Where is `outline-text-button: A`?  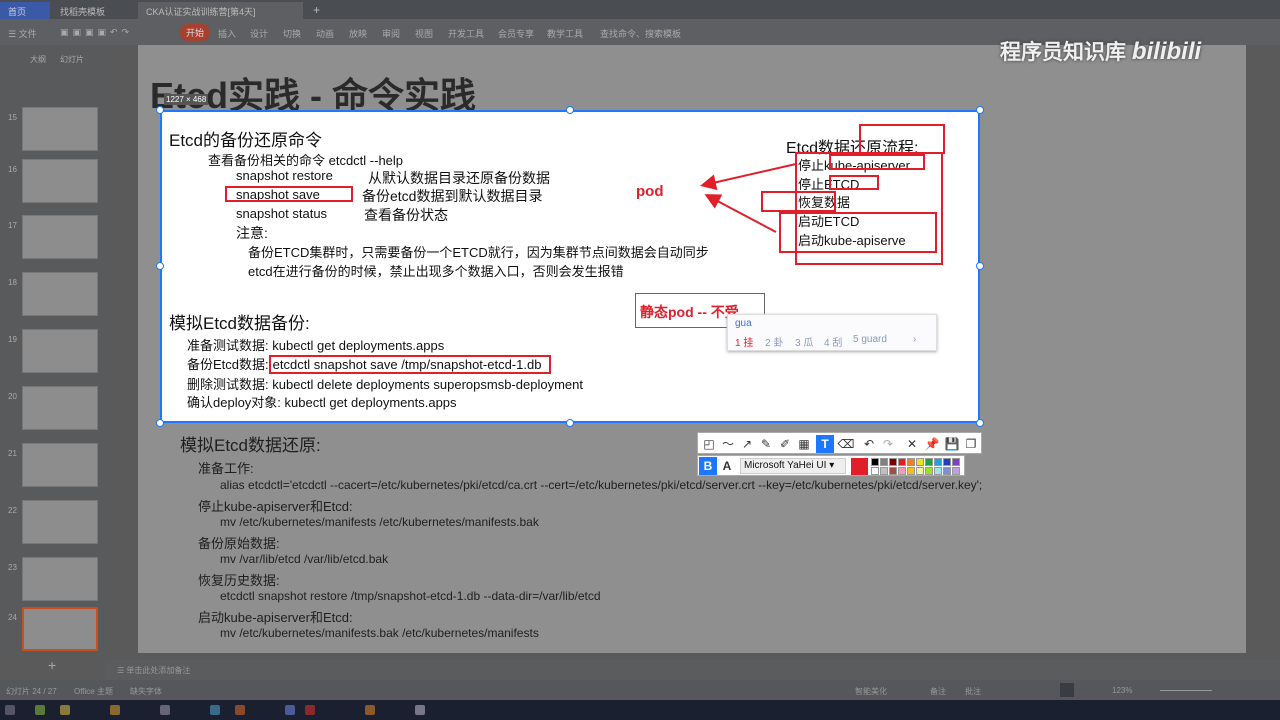
outline-text-button: A is located at coordinates (727, 466).